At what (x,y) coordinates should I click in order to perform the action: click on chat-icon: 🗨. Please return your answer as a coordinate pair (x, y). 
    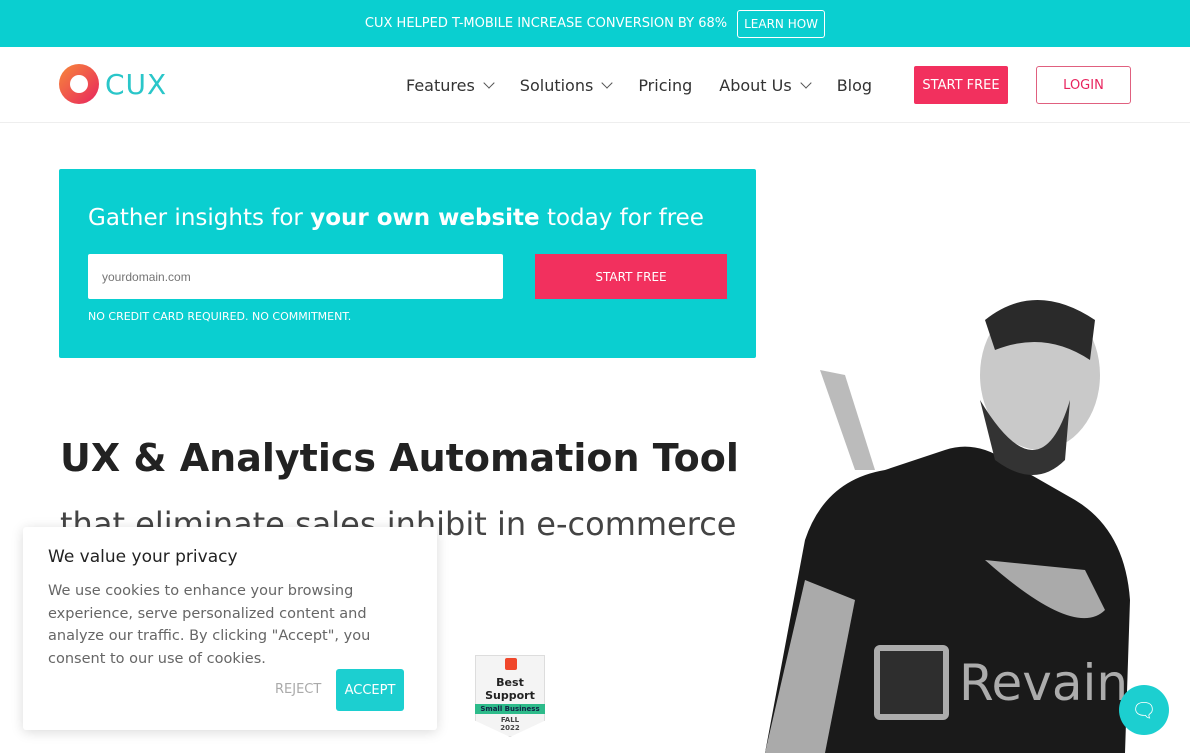
    Looking at the image, I should click on (1144, 710).